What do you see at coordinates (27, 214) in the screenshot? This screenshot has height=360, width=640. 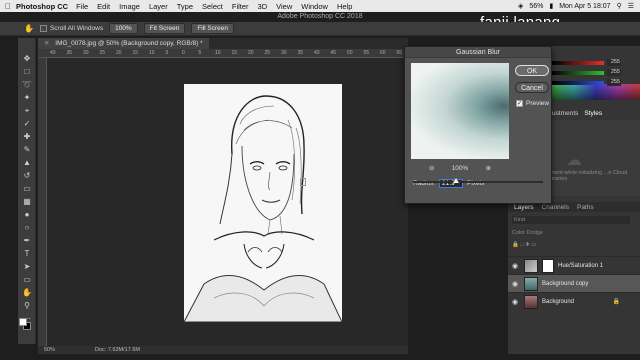 I see `blur-tool-icon: ●` at bounding box center [27, 214].